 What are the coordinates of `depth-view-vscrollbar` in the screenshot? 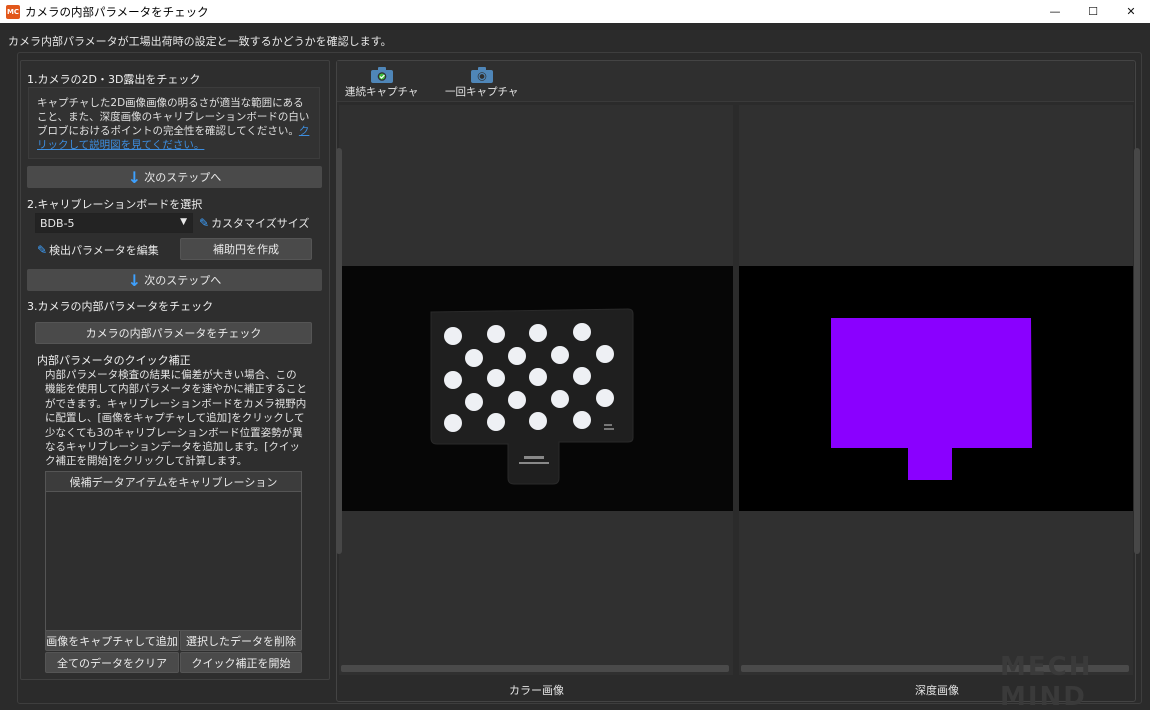 It's located at (1137, 351).